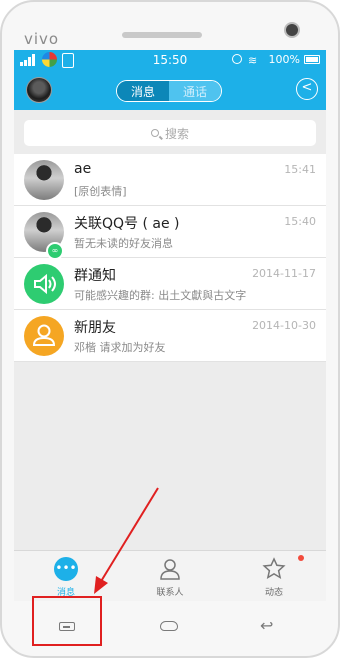 This screenshot has height=658, width=340. What do you see at coordinates (100, 191) in the screenshot?
I see `conversation-preview: [原创表情]` at bounding box center [100, 191].